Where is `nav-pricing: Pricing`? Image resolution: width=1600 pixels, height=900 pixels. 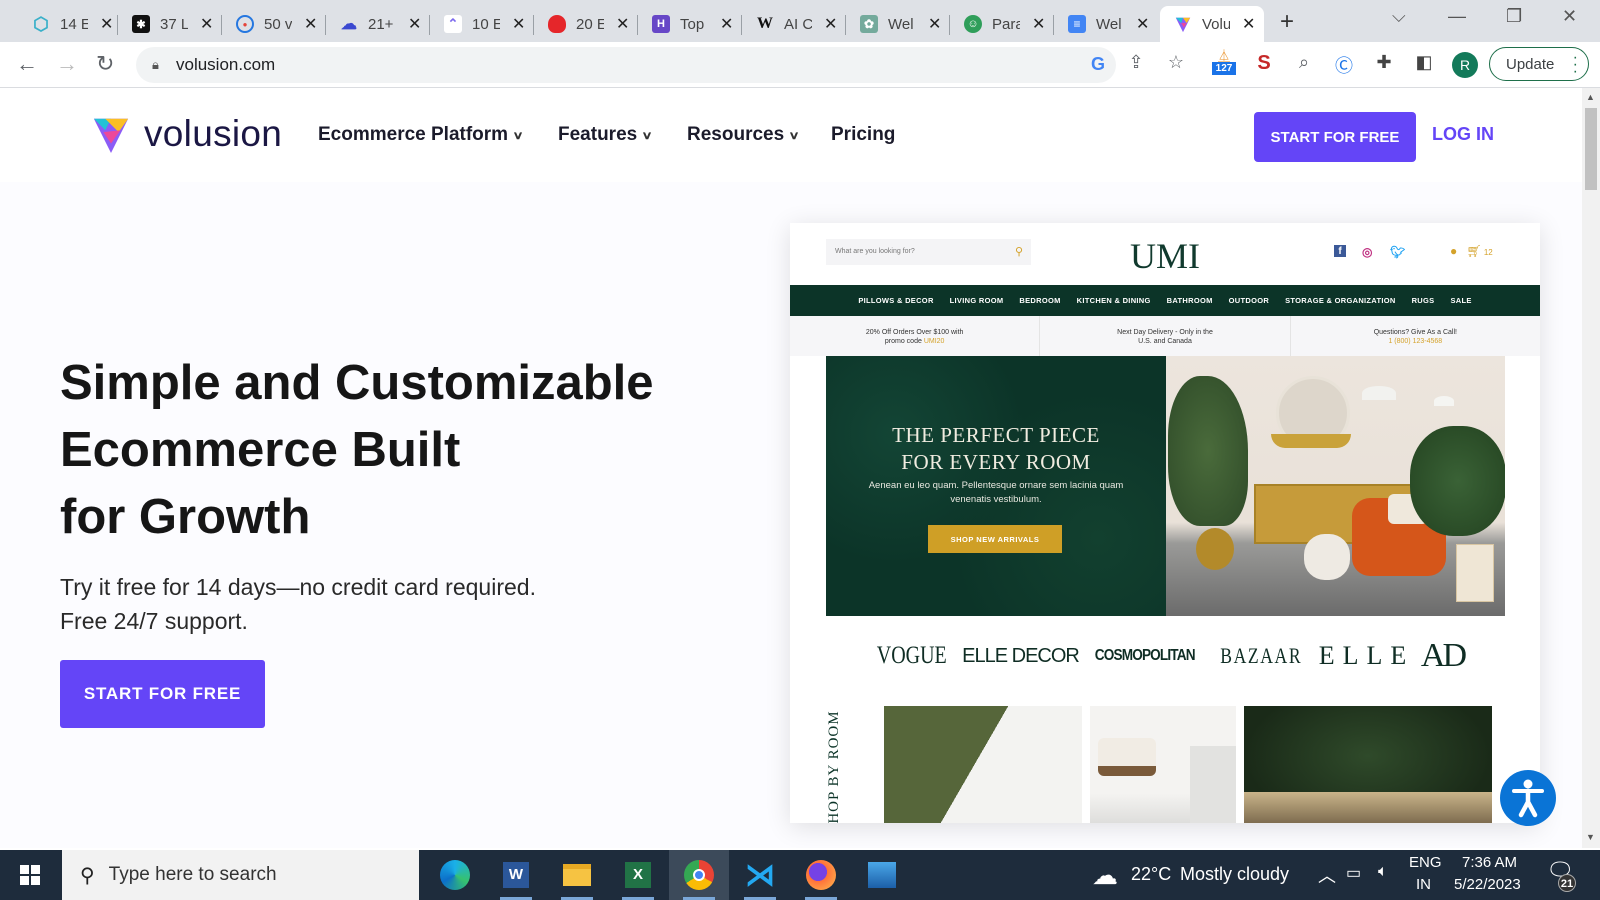
nav-pricing: Pricing is located at coordinates (863, 135).